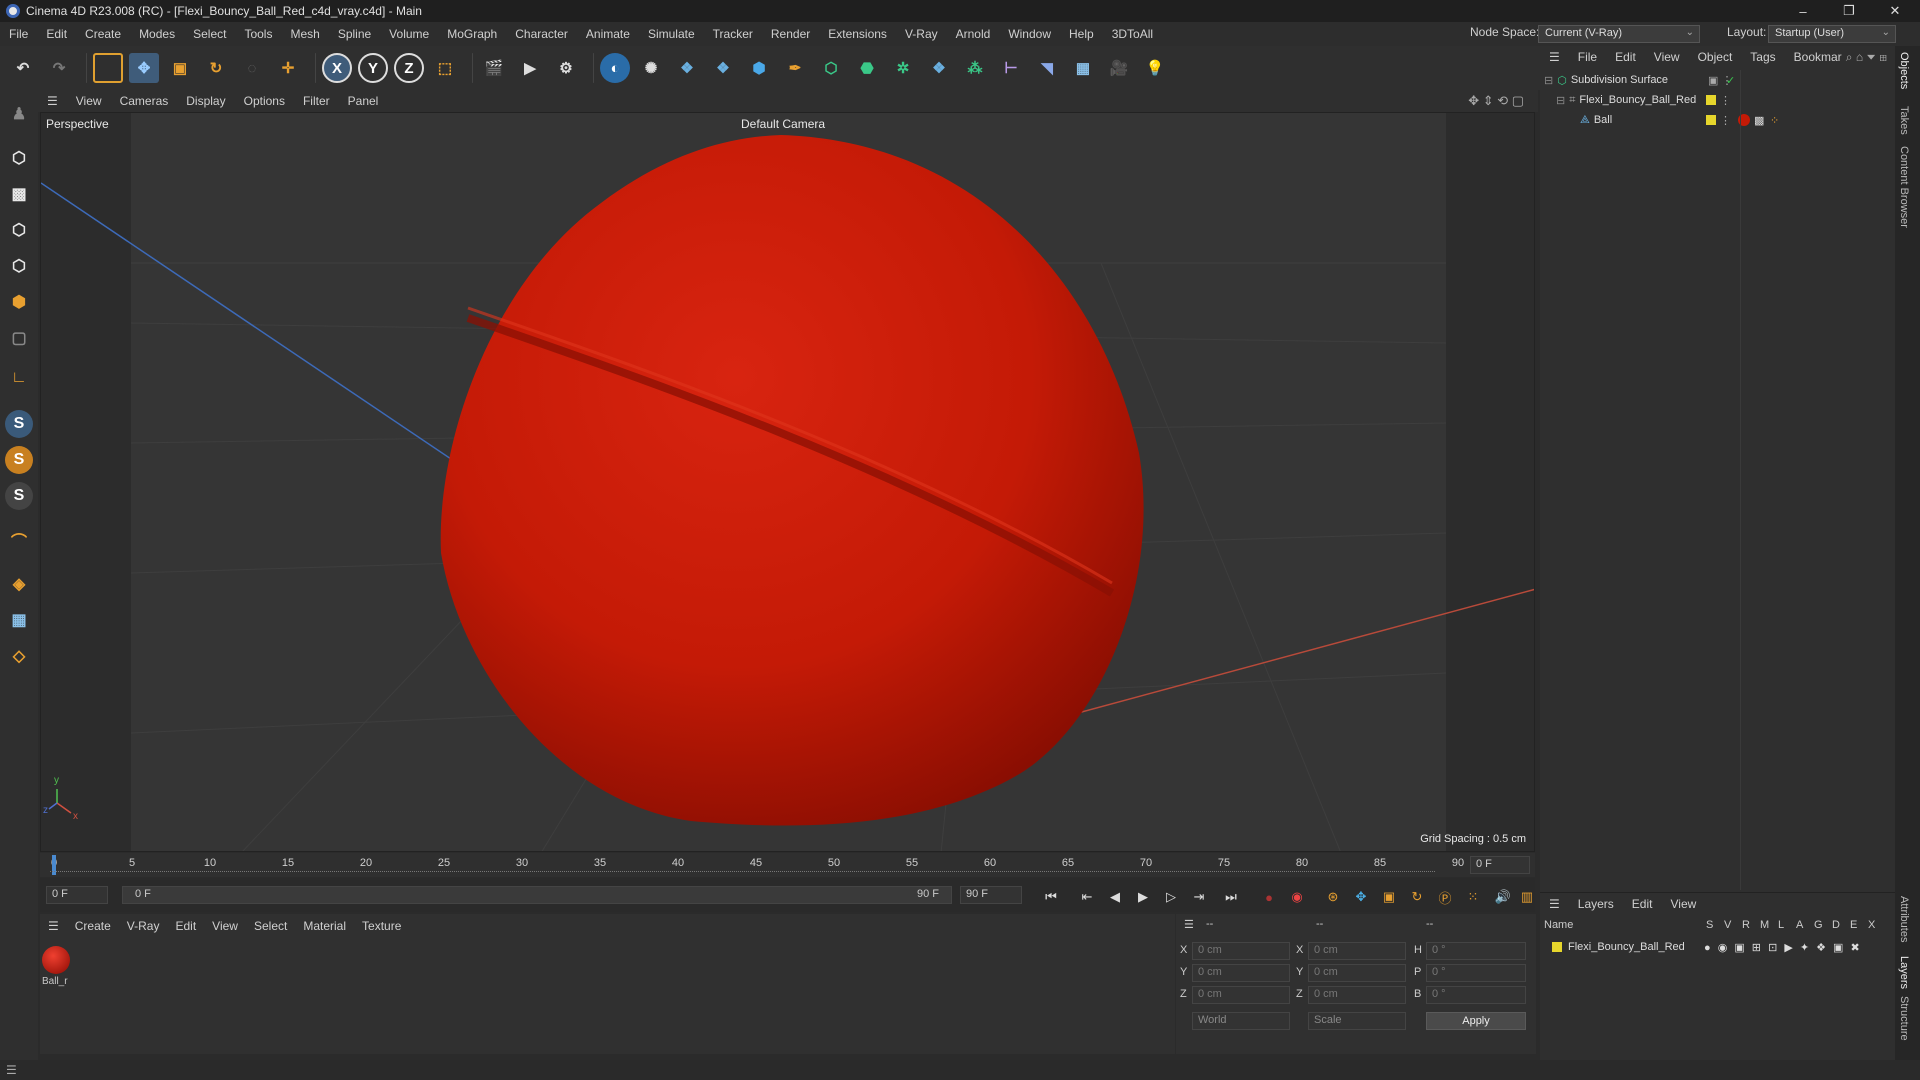 The width and height of the screenshot is (1920, 1080). I want to click on magnet-icon: ⌒, so click(19, 540).